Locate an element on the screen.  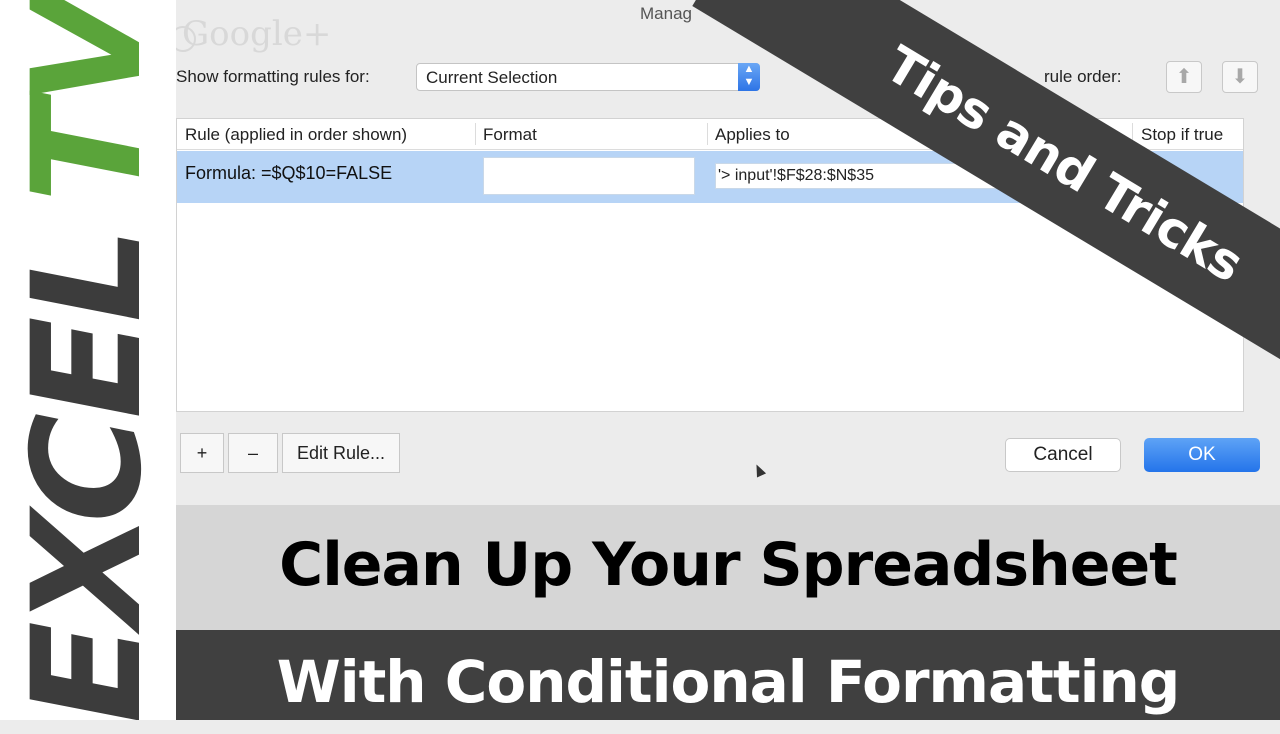
headline-bar: Clean Up Your Spreadsheet is located at coordinates (728, 567).